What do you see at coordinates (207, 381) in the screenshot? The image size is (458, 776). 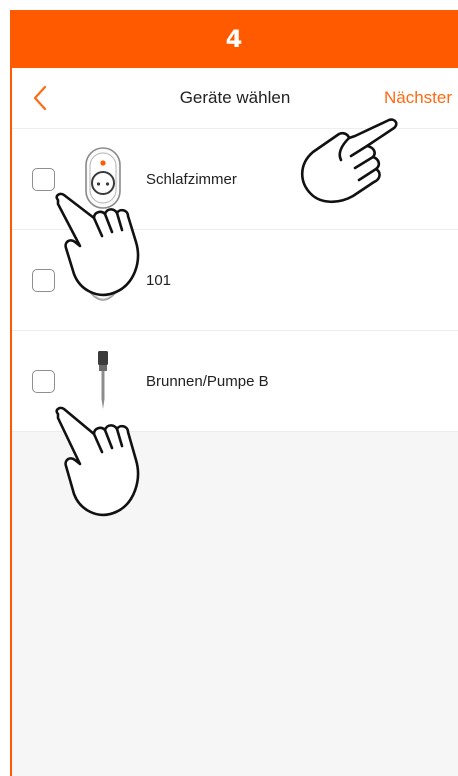 I see `device-name: Brunnen/Pumpe B` at bounding box center [207, 381].